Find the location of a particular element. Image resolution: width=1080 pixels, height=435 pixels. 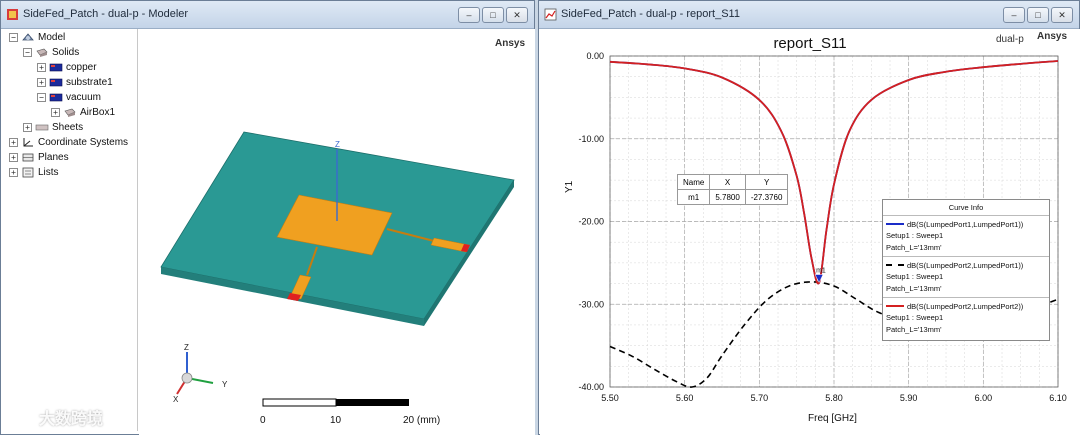

ansys-app-icon is located at coordinates (12, 14).